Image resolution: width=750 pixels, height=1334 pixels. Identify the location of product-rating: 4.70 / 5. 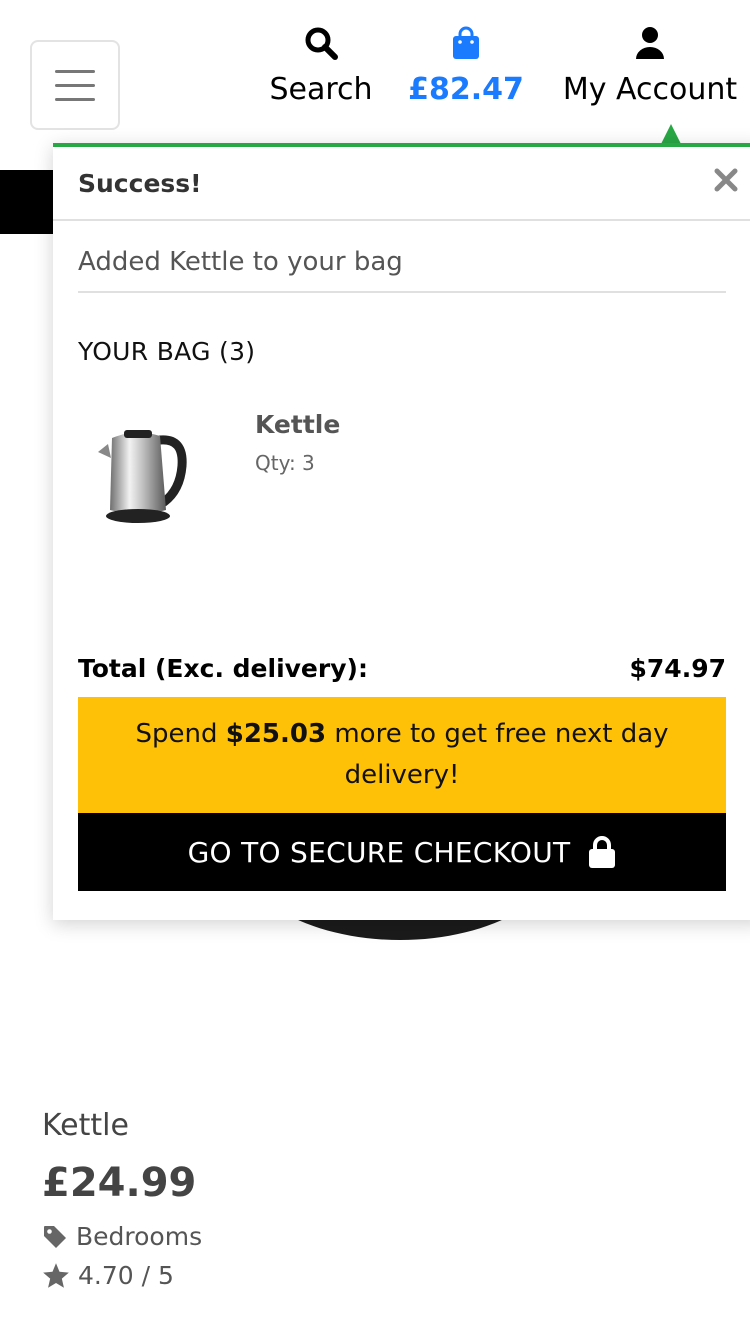
(122, 1275).